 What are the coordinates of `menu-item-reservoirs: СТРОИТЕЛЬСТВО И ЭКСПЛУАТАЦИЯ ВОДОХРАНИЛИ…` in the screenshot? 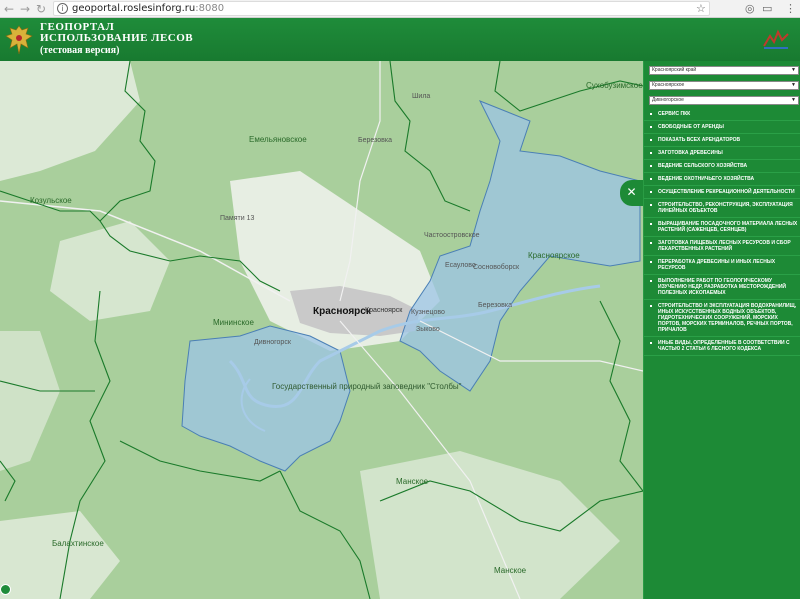 It's located at (722, 318).